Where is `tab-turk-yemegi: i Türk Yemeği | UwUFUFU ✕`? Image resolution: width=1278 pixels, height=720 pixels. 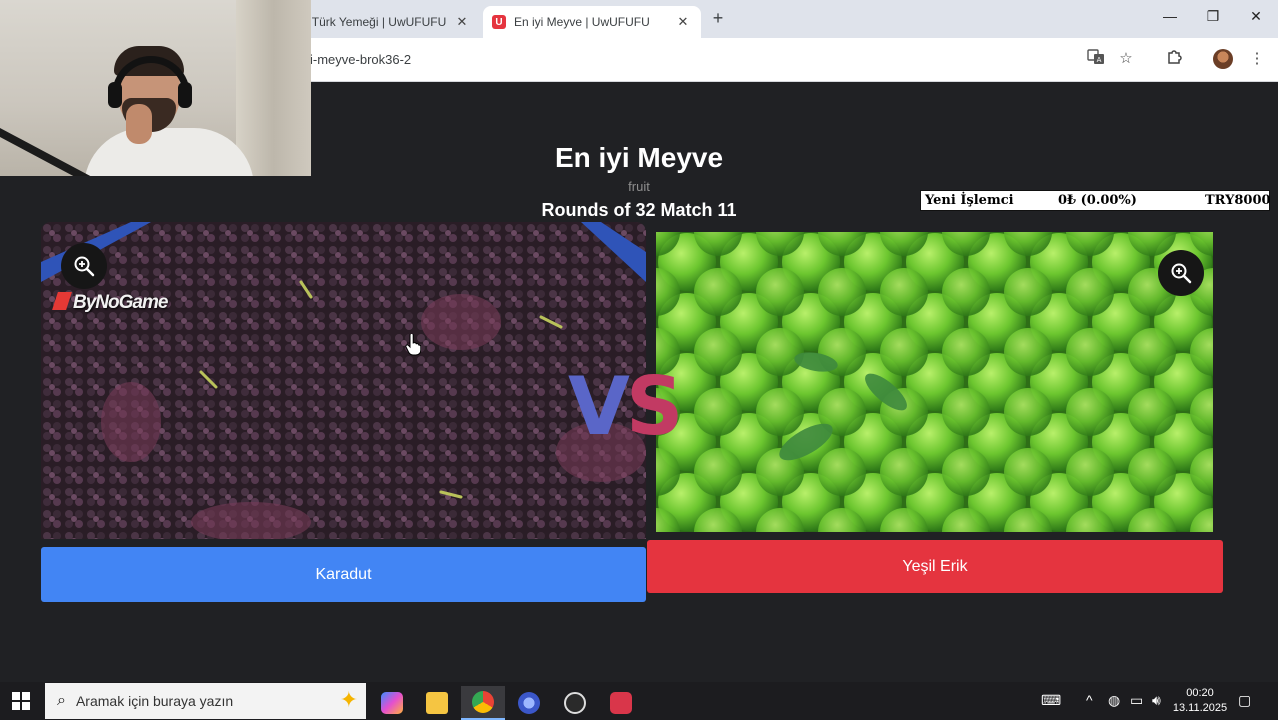 tab-turk-yemegi: i Türk Yemeği | UwUFUFU ✕ is located at coordinates (393, 22).